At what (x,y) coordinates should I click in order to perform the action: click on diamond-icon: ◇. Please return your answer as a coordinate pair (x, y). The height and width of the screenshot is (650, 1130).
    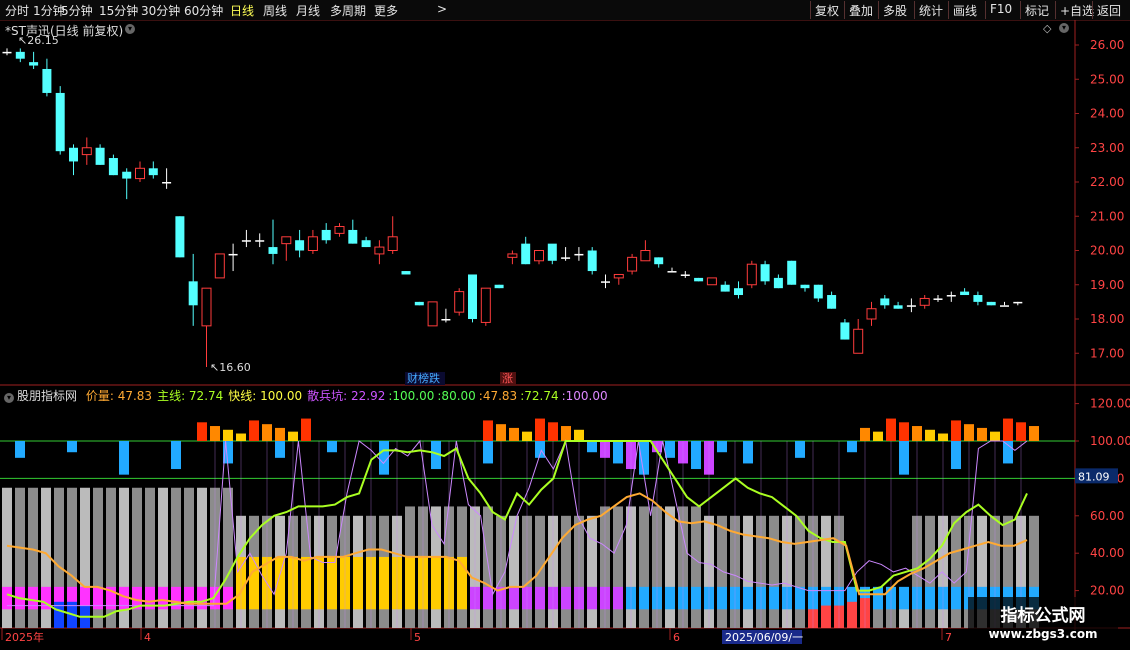
    Looking at the image, I should click on (1047, 28).